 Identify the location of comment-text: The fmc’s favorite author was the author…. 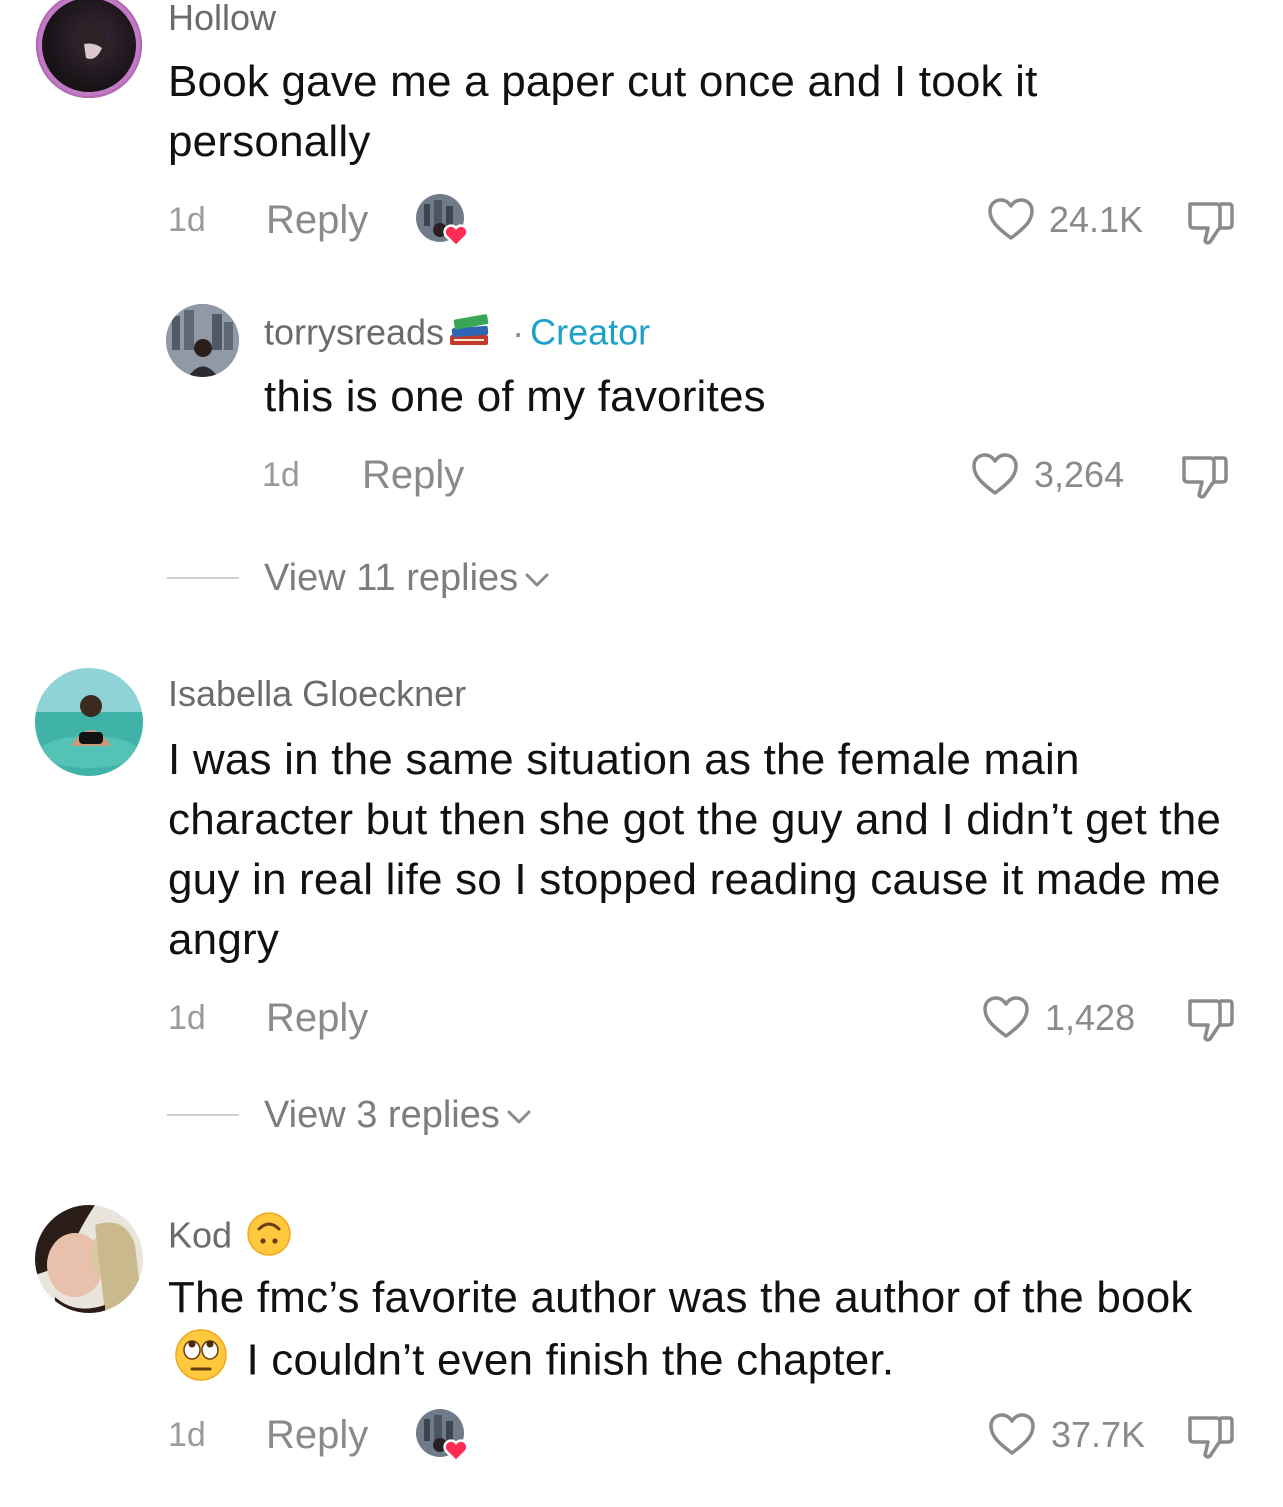
(688, 1333).